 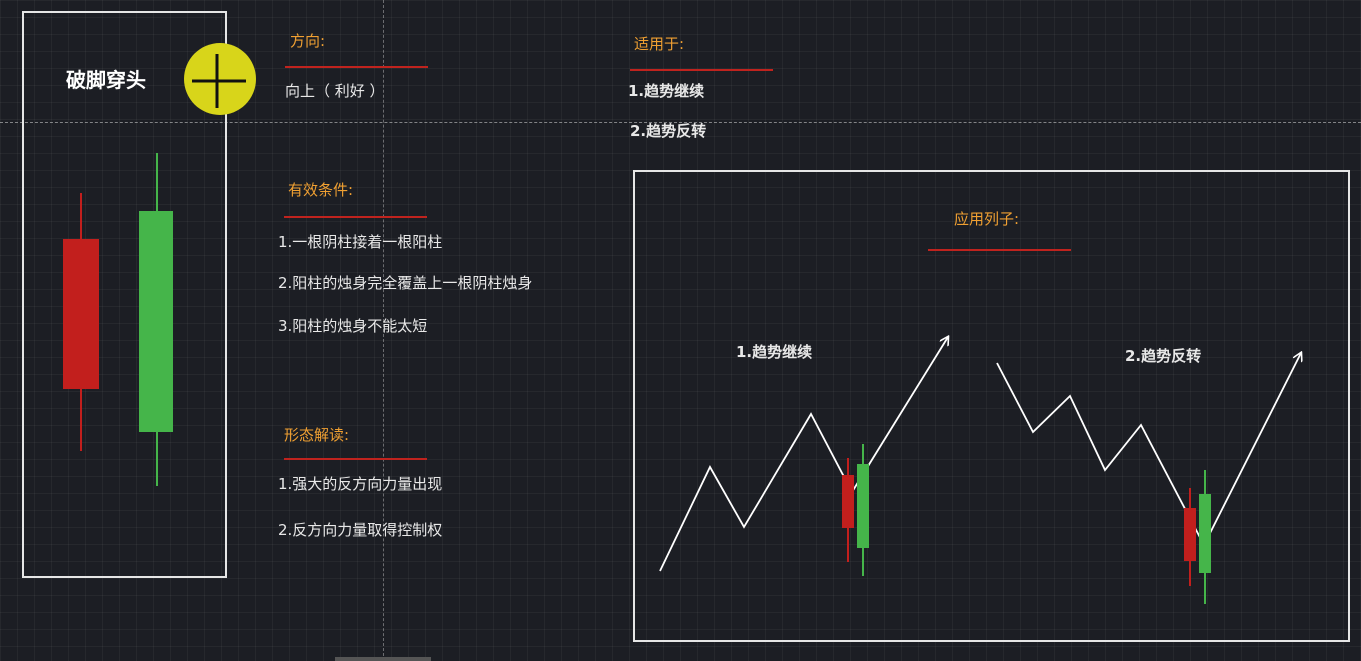 I want to click on applicable-item: 1.趋势继续, so click(x=666, y=91).